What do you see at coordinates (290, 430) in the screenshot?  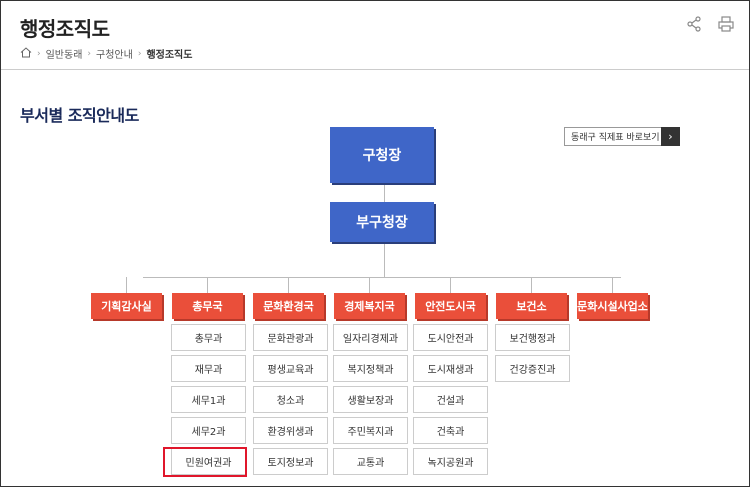 I see `team-box: 환경위생과` at bounding box center [290, 430].